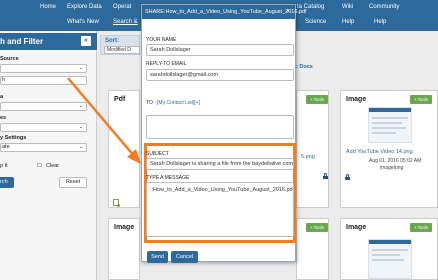 This screenshot has width=438, height=280. Describe the element at coordinates (124, 249) in the screenshot. I see `document-card-image-2: Image` at that location.